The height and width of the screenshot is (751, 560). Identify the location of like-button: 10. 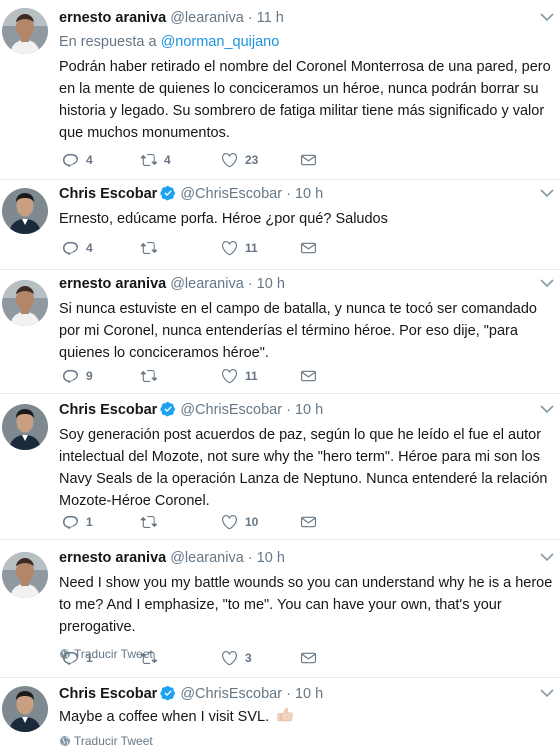
(239, 522).